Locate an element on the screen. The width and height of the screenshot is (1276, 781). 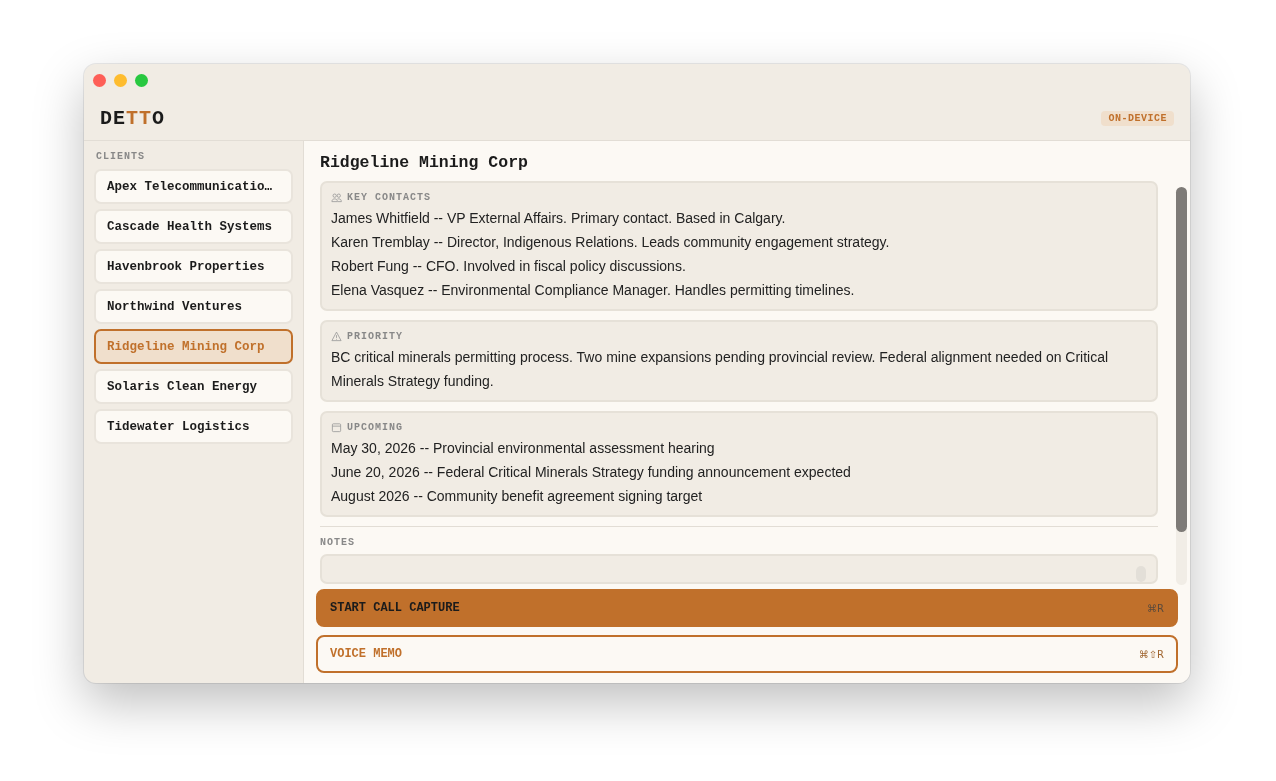
client-item: Cascade Health Systems is located at coordinates (193, 226).